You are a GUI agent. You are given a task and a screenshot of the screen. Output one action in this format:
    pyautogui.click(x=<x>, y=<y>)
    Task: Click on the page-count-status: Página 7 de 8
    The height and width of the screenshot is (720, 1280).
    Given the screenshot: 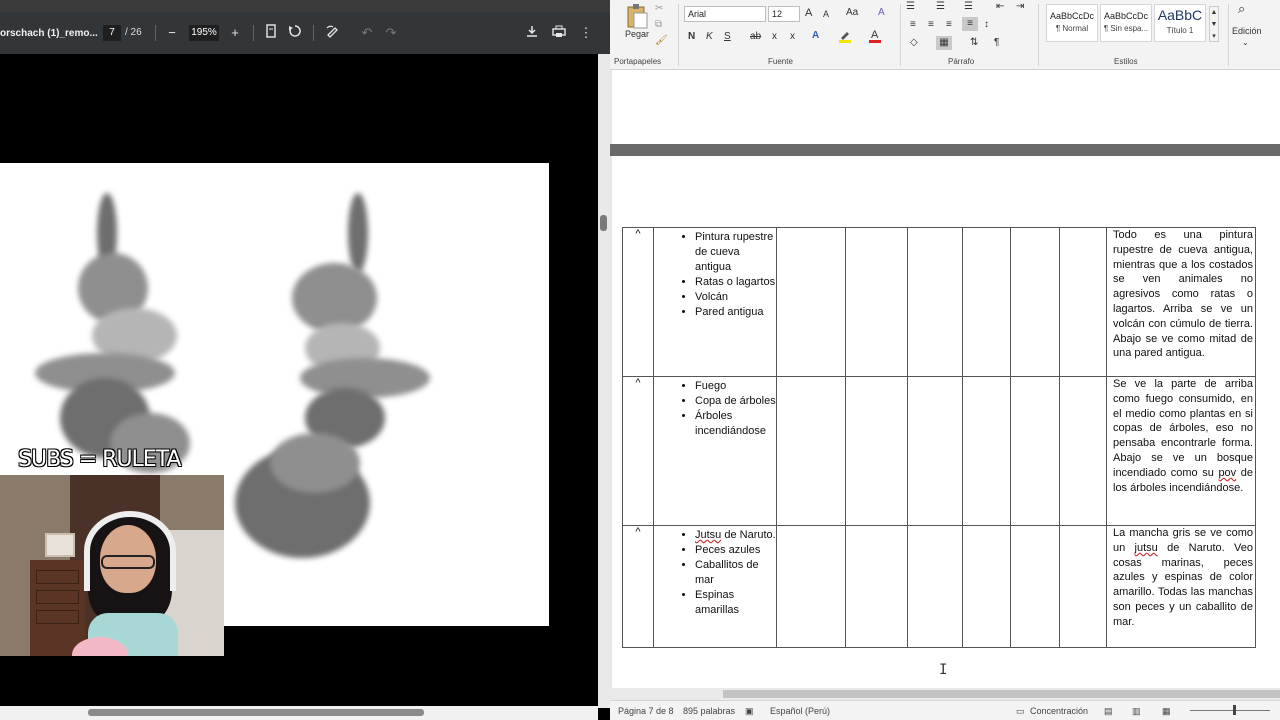 What is the action you would take?
    pyautogui.click(x=646, y=711)
    